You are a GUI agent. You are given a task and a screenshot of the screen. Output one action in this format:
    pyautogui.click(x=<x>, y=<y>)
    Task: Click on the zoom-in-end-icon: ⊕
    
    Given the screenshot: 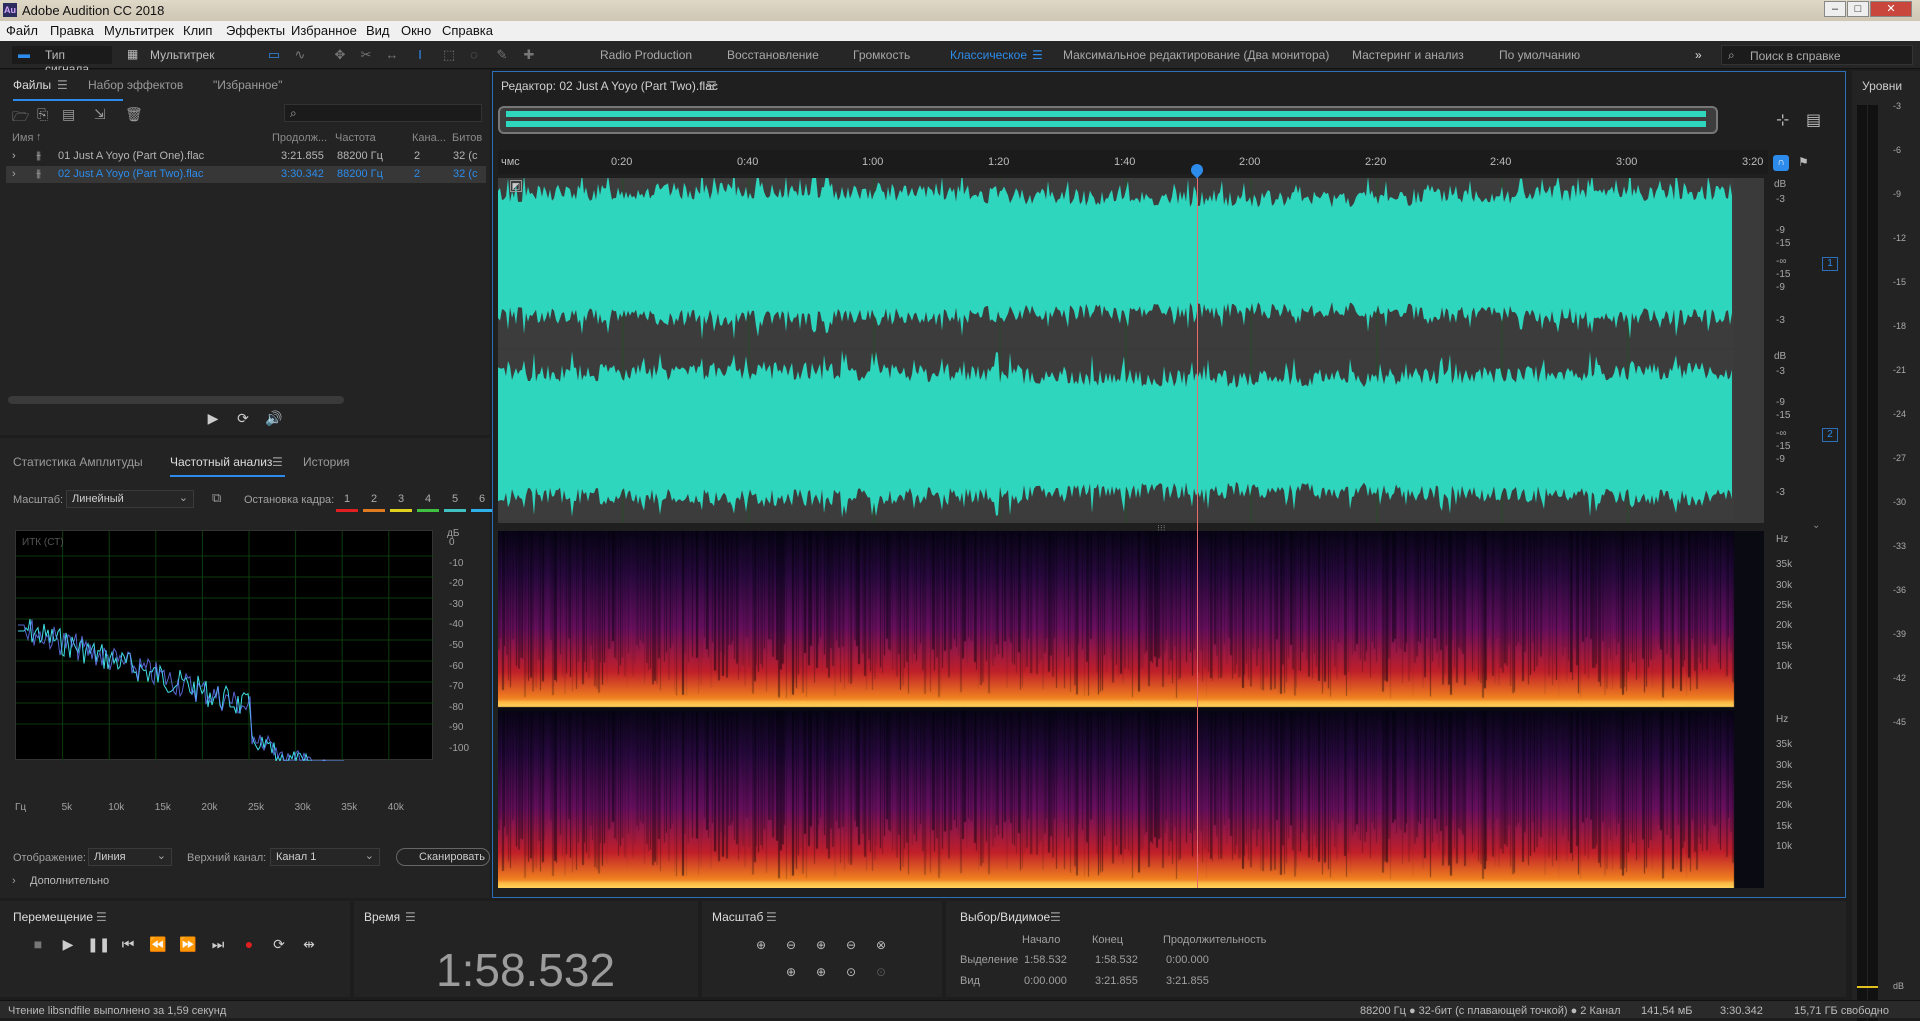 What is the action you would take?
    pyautogui.click(x=821, y=972)
    